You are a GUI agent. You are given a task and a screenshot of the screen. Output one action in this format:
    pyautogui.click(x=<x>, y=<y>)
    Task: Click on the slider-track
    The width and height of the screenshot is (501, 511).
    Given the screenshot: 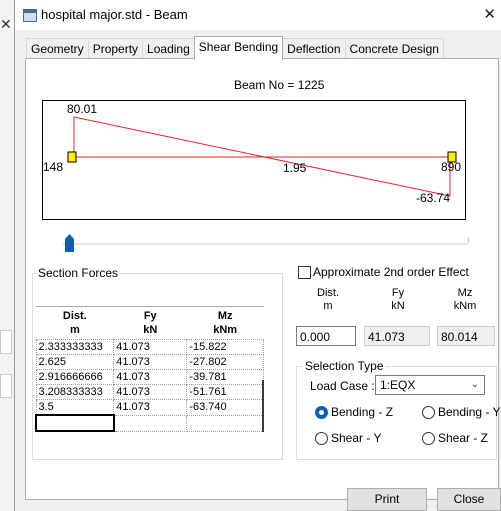 What is the action you would take?
    pyautogui.click(x=266, y=244)
    